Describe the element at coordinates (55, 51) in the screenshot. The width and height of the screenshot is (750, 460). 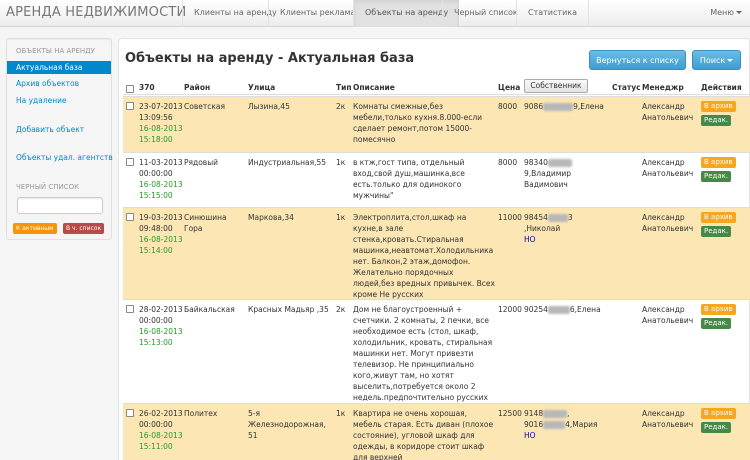
I see `sidebar-header: ОБЪЕКТЫ НА АРЕНДУ` at that location.